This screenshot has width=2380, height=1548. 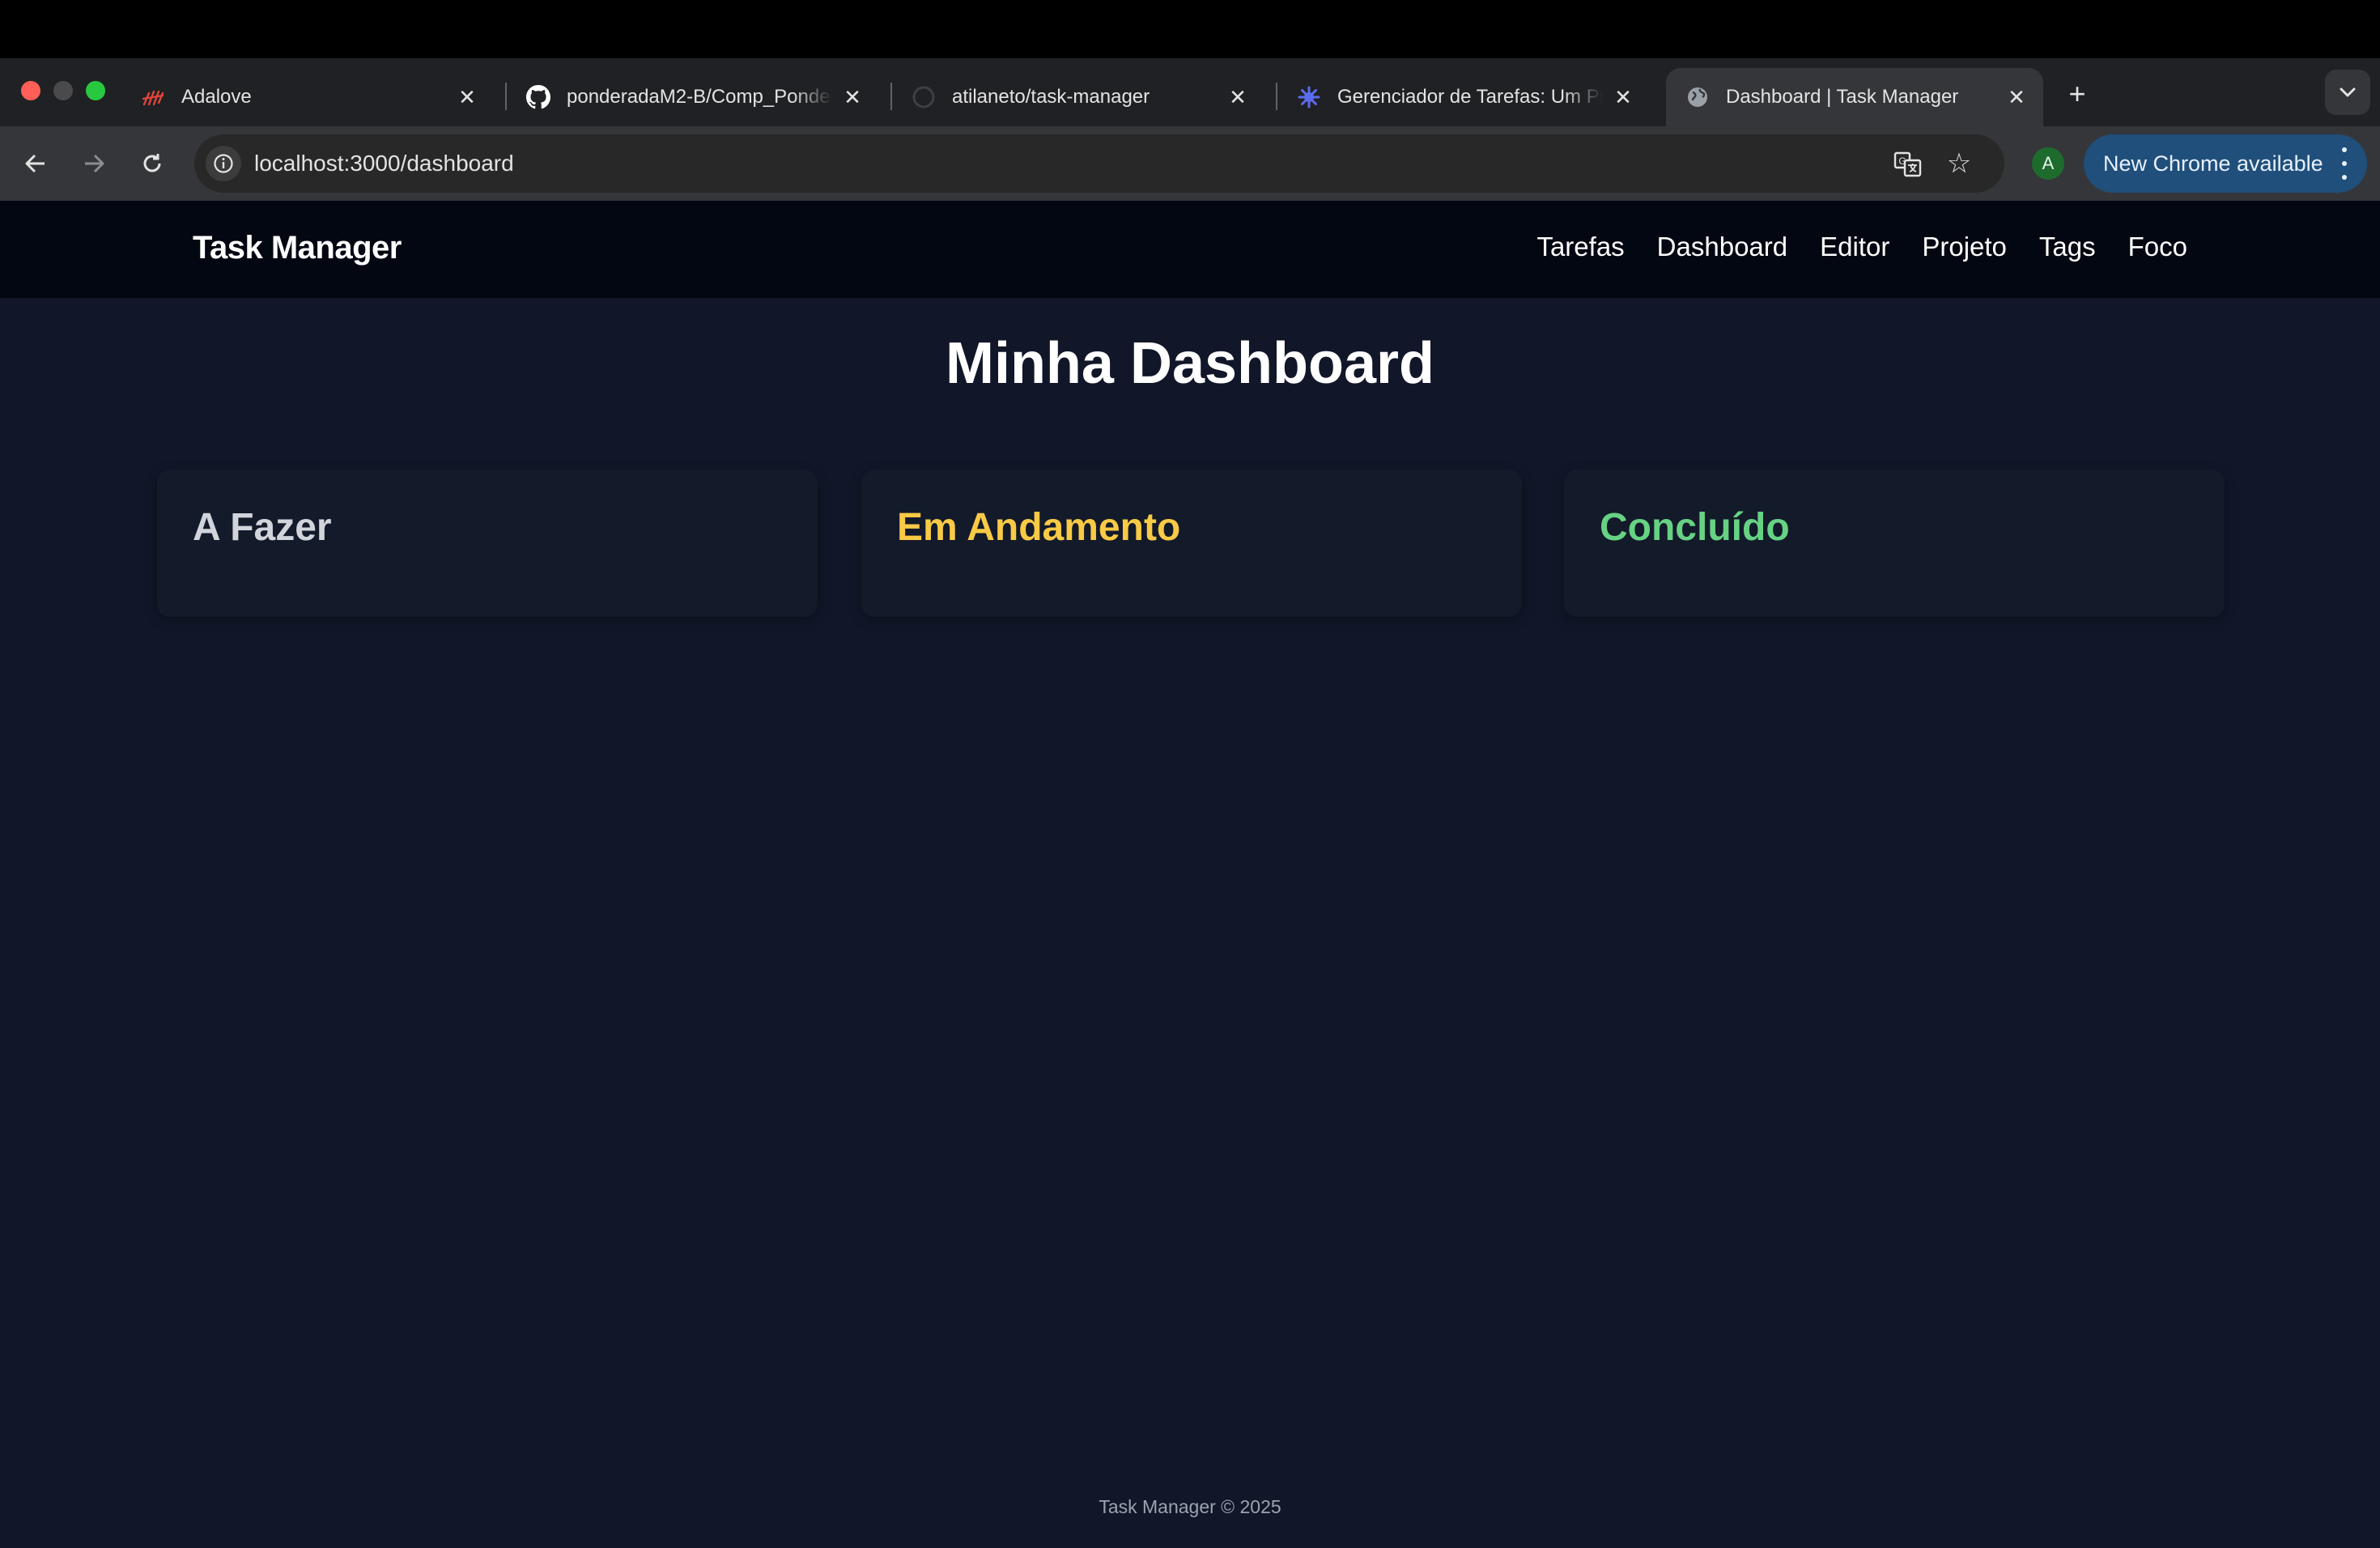 I want to click on system-menubar, so click(x=1190, y=29).